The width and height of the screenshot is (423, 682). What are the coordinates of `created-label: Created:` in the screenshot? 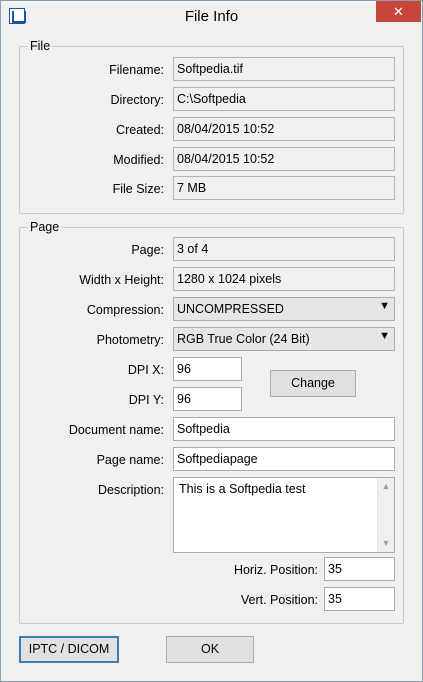 It's located at (140, 130).